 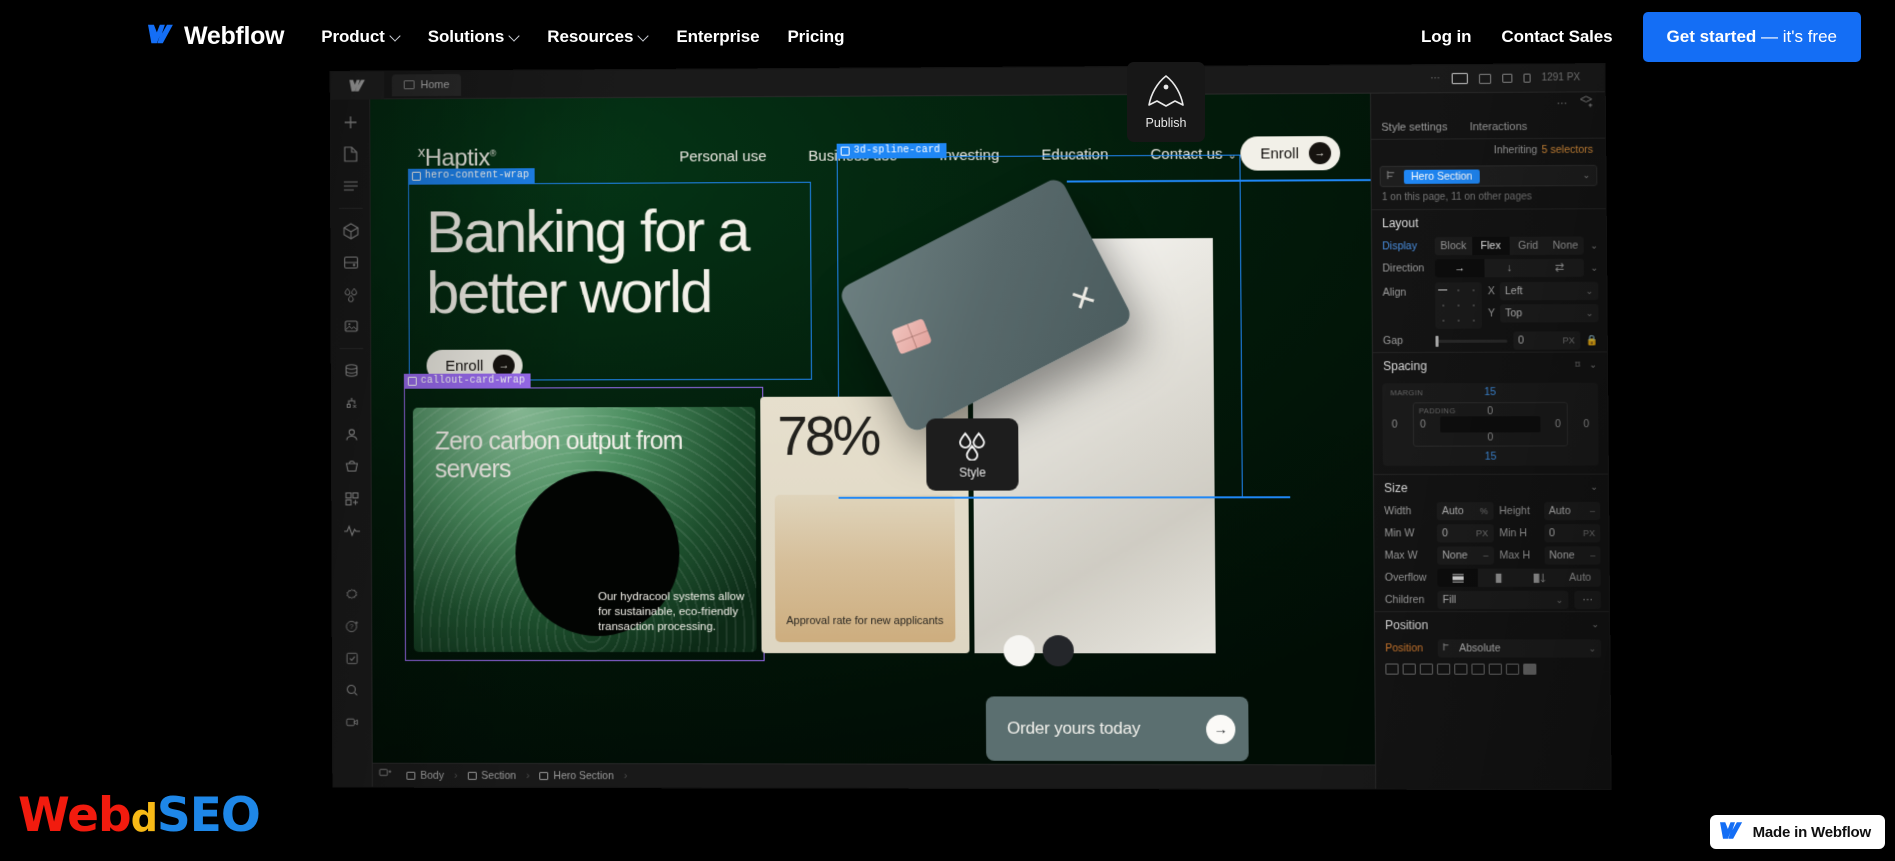 What do you see at coordinates (1490, 392) in the screenshot?
I see `margin-top-value: 15` at bounding box center [1490, 392].